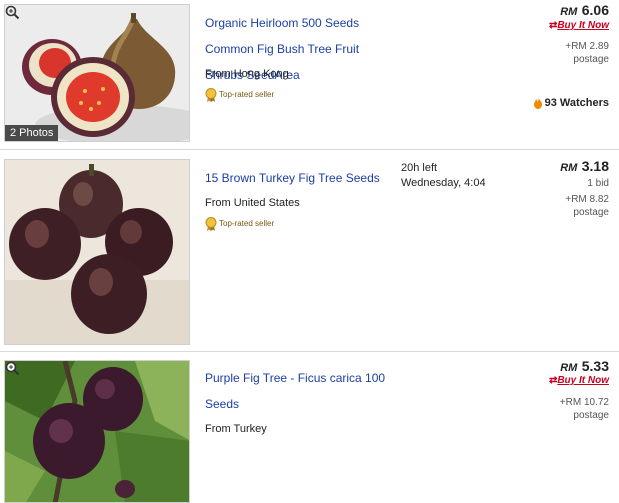 This screenshot has height=503, width=619. What do you see at coordinates (595, 10) in the screenshot?
I see `price-value: 6.06` at bounding box center [595, 10].